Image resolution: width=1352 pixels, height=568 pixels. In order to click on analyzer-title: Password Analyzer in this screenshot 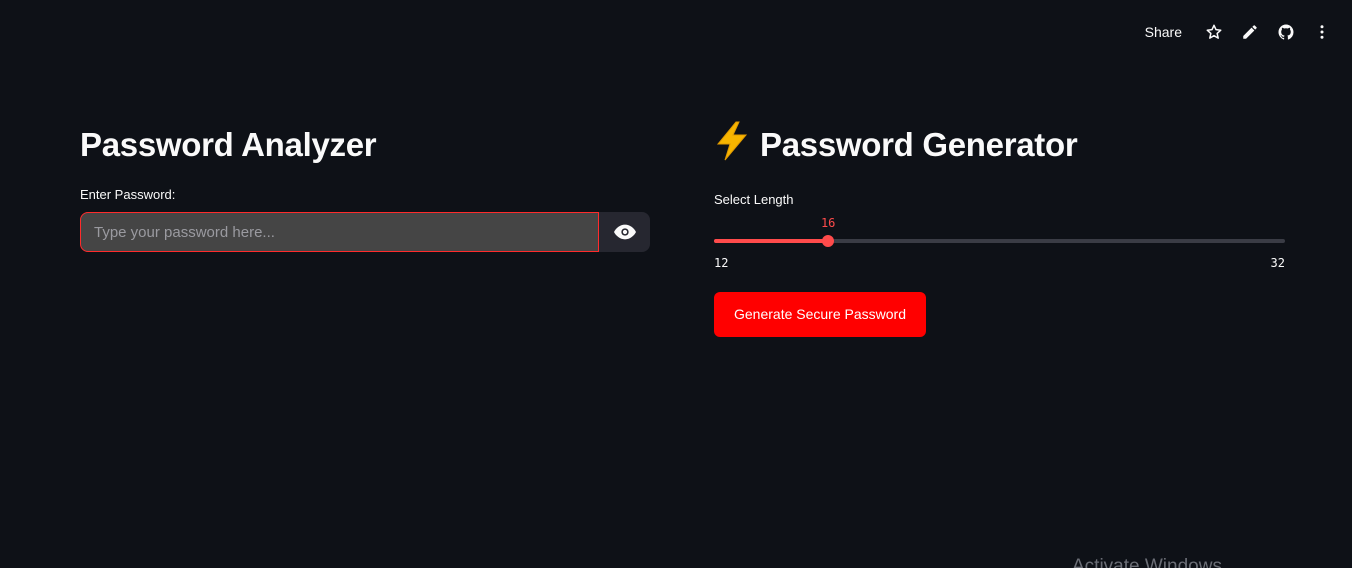, I will do `click(228, 144)`.